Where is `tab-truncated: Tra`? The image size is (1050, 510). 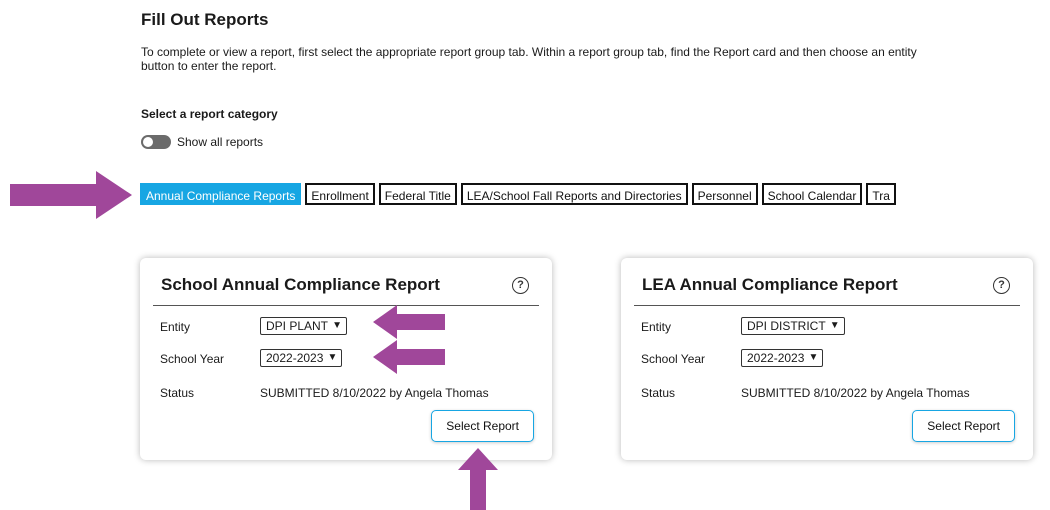
tab-truncated: Tra is located at coordinates (881, 194).